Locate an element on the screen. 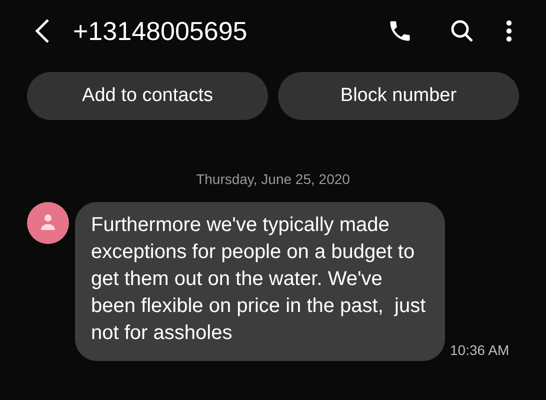 This screenshot has width=546, height=400. action-button: Add to contacts is located at coordinates (147, 96).